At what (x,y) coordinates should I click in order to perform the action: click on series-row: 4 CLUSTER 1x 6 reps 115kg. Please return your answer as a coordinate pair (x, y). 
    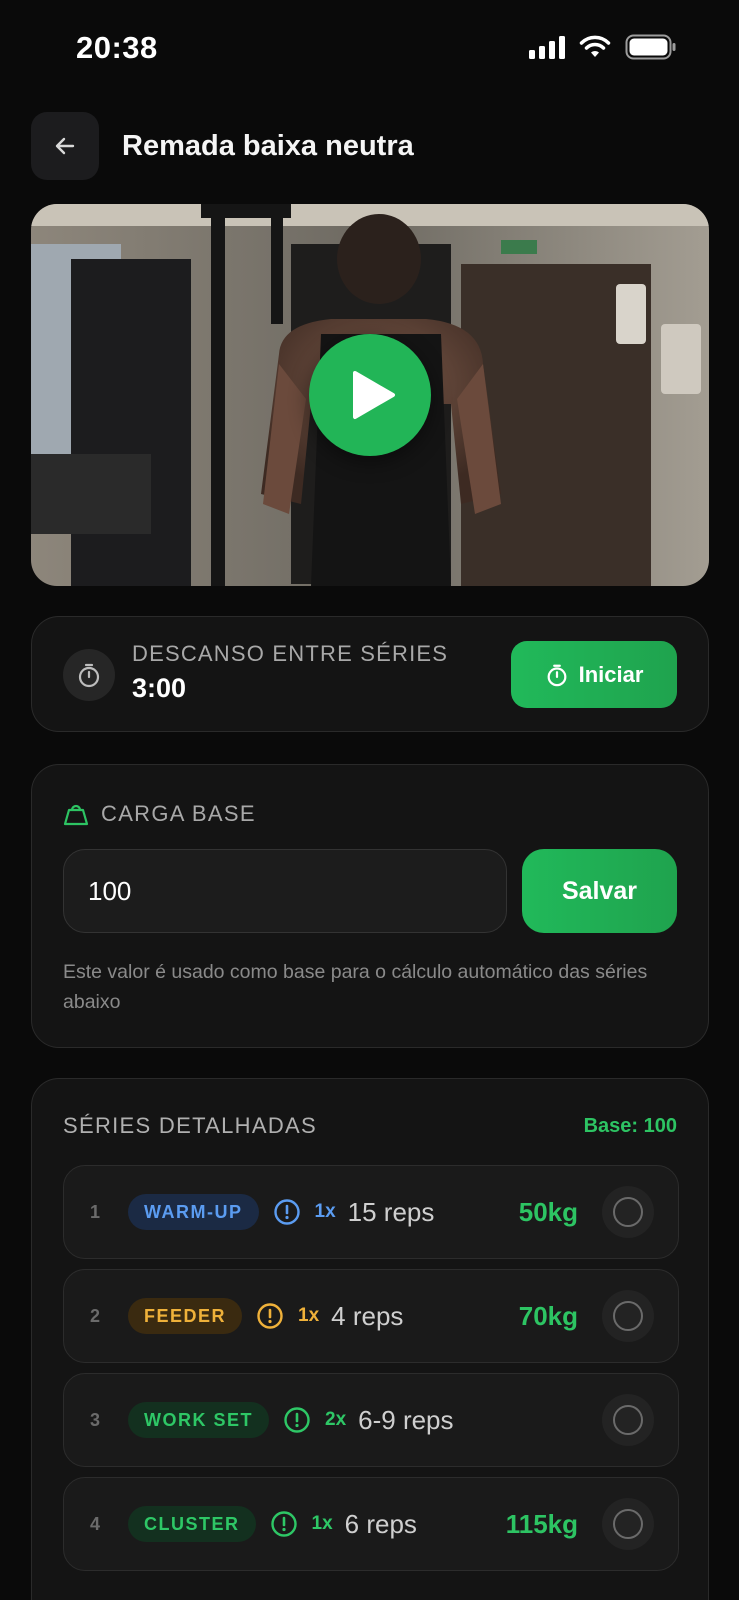
    Looking at the image, I should click on (371, 1524).